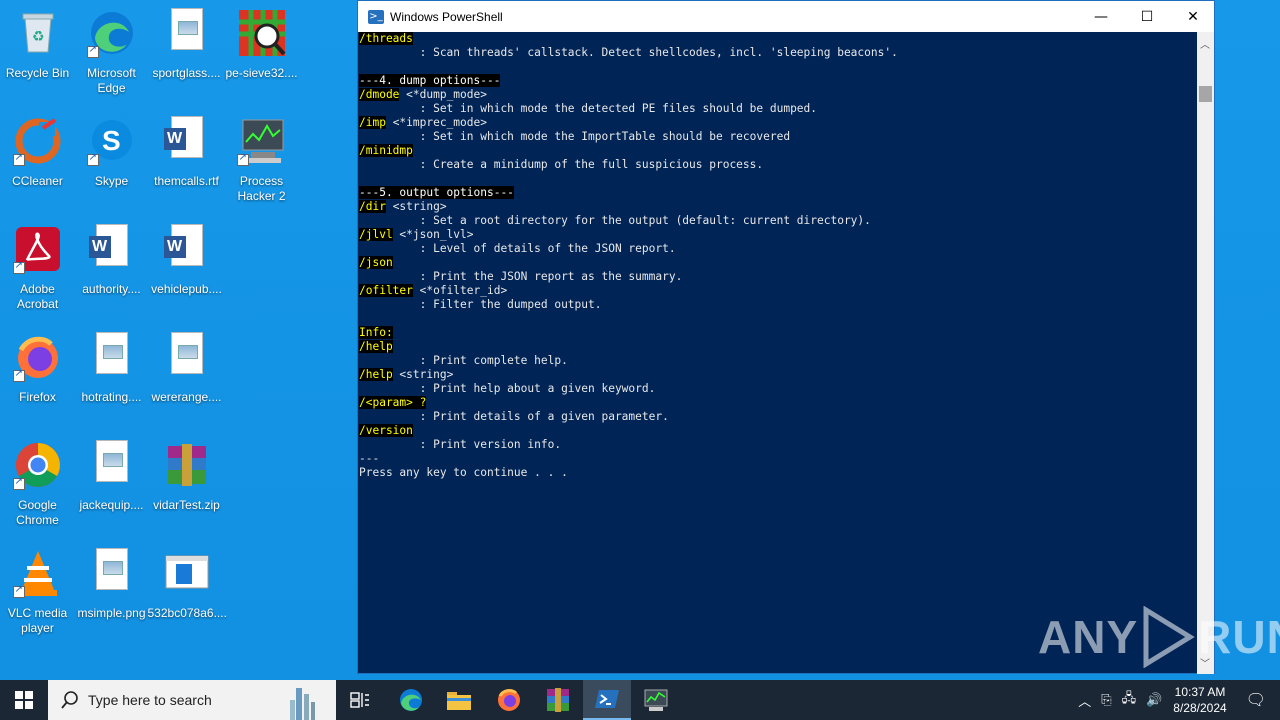 The image size is (1280, 720). Describe the element at coordinates (778, 431) in the screenshot. I see `console-line: /version` at that location.